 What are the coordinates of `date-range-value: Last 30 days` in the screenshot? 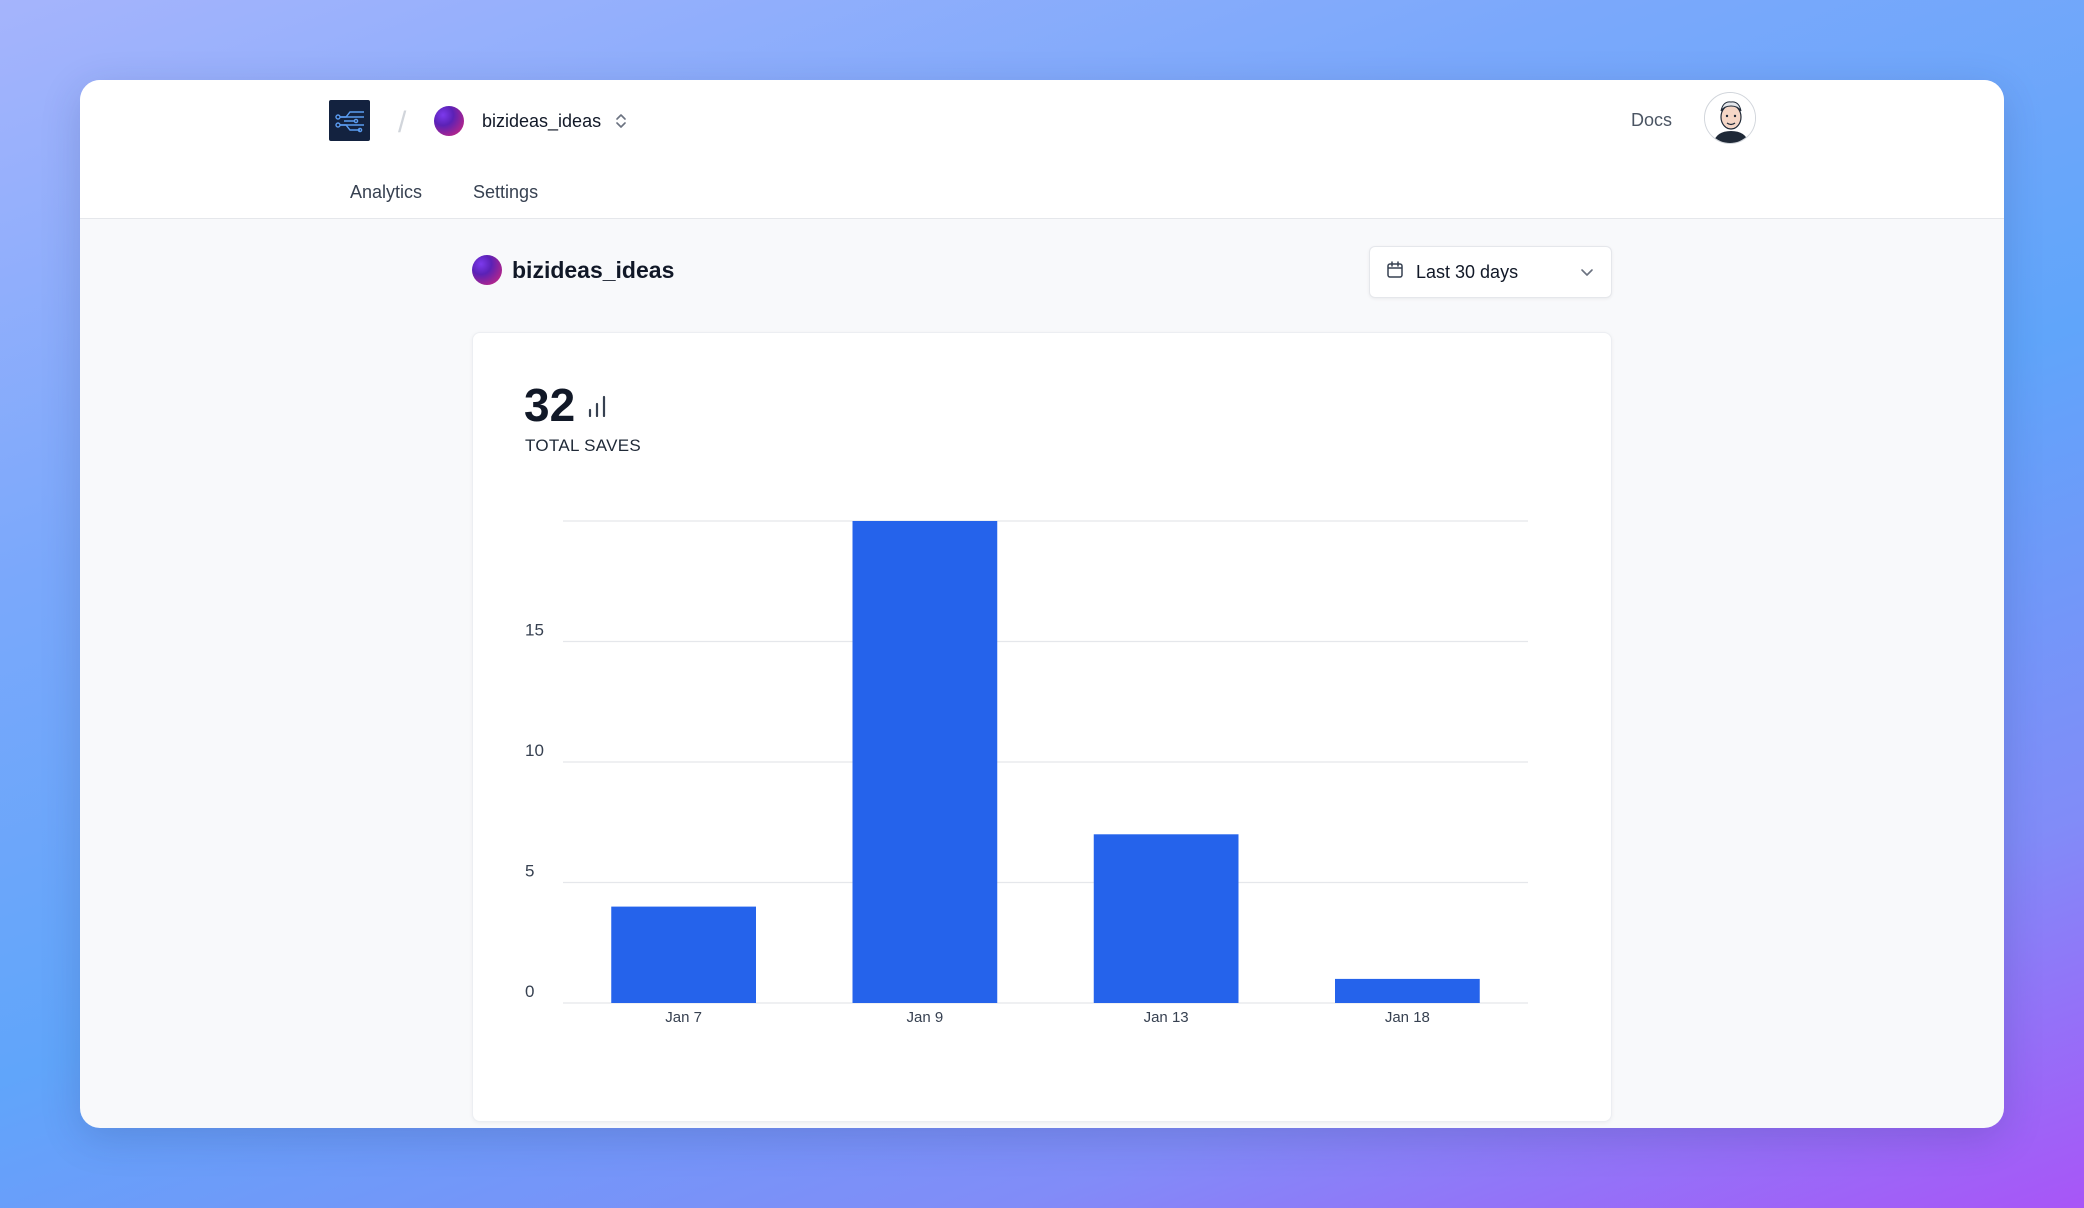 It's located at (1467, 271).